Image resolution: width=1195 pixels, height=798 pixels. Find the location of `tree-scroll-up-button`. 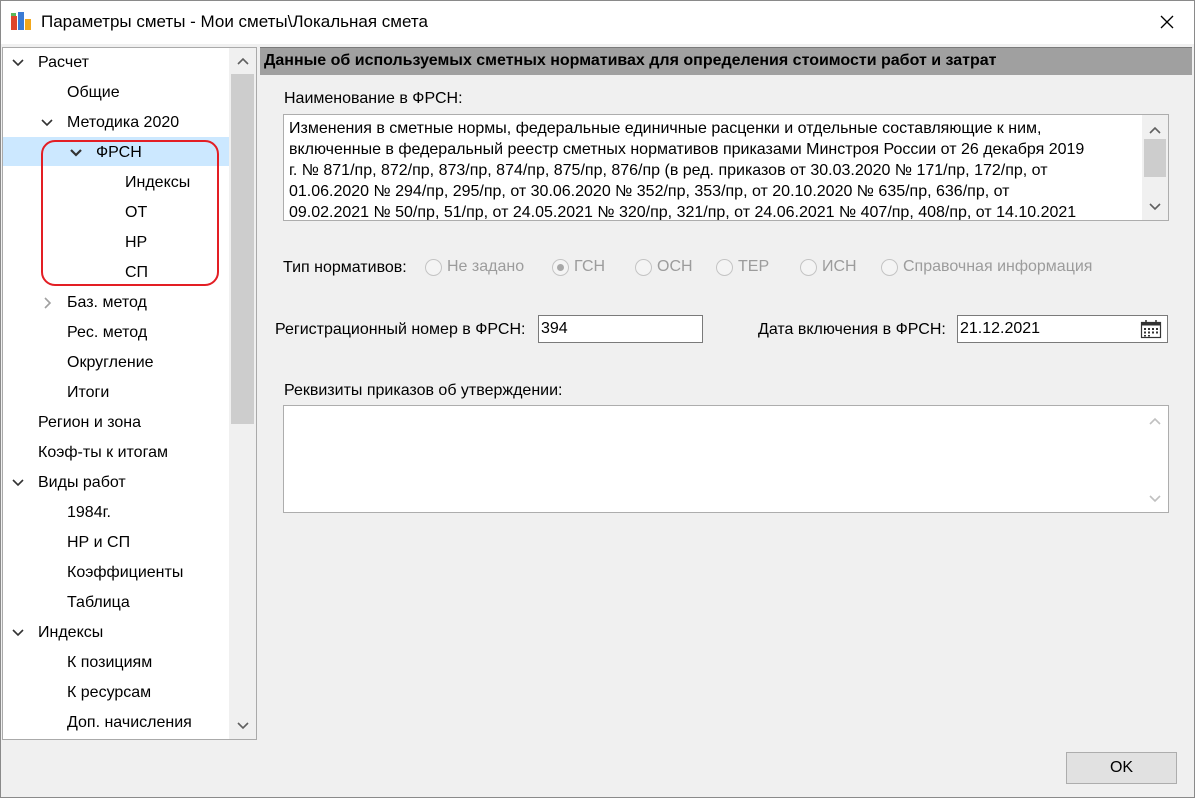

tree-scroll-up-button is located at coordinates (242, 61).